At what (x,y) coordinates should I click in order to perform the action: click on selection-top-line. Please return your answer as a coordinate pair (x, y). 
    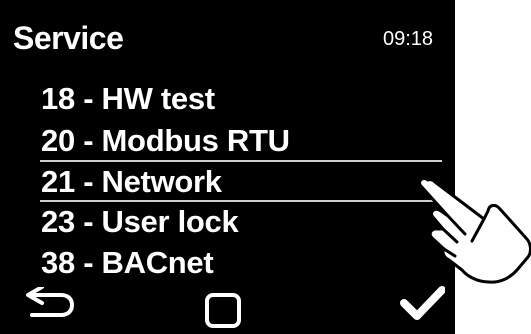
    Looking at the image, I should click on (241, 161).